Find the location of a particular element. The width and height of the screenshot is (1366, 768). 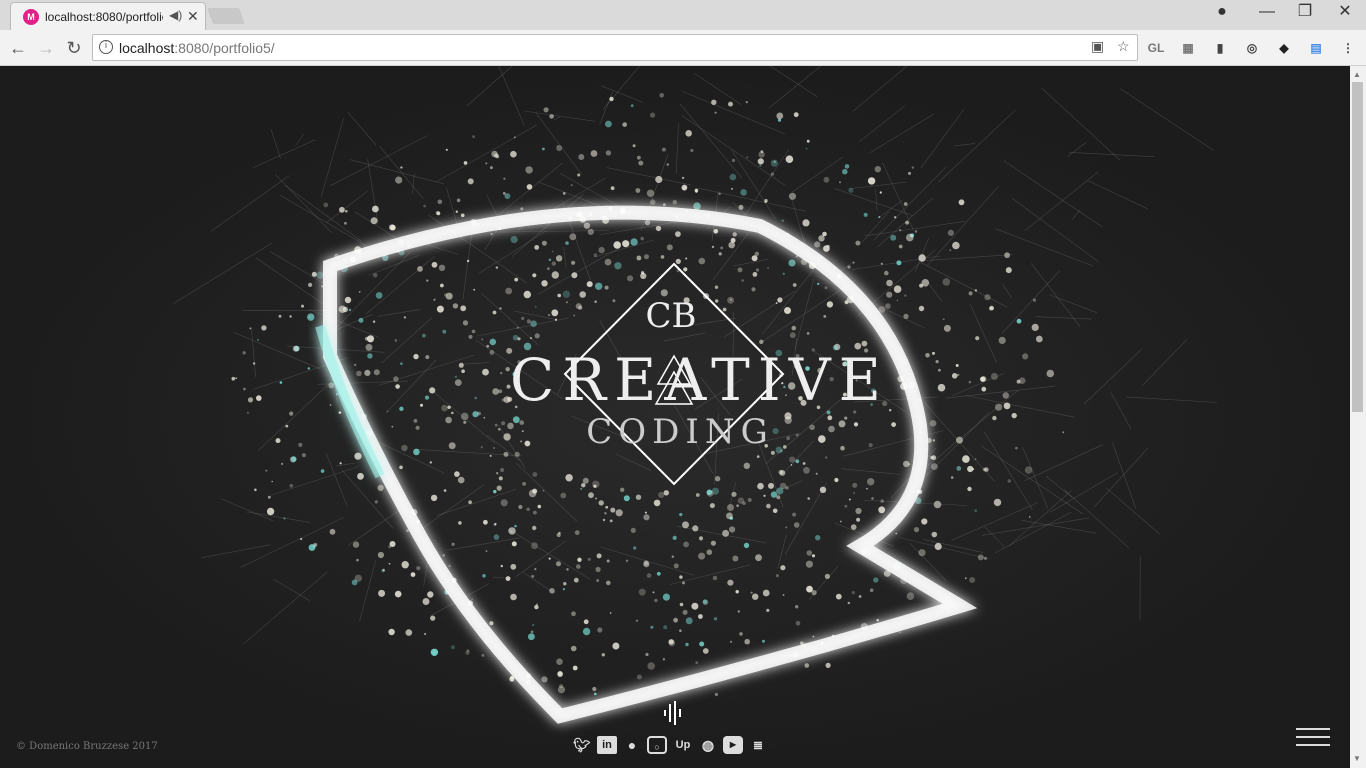

youtube-icon: ▶ is located at coordinates (733, 745).